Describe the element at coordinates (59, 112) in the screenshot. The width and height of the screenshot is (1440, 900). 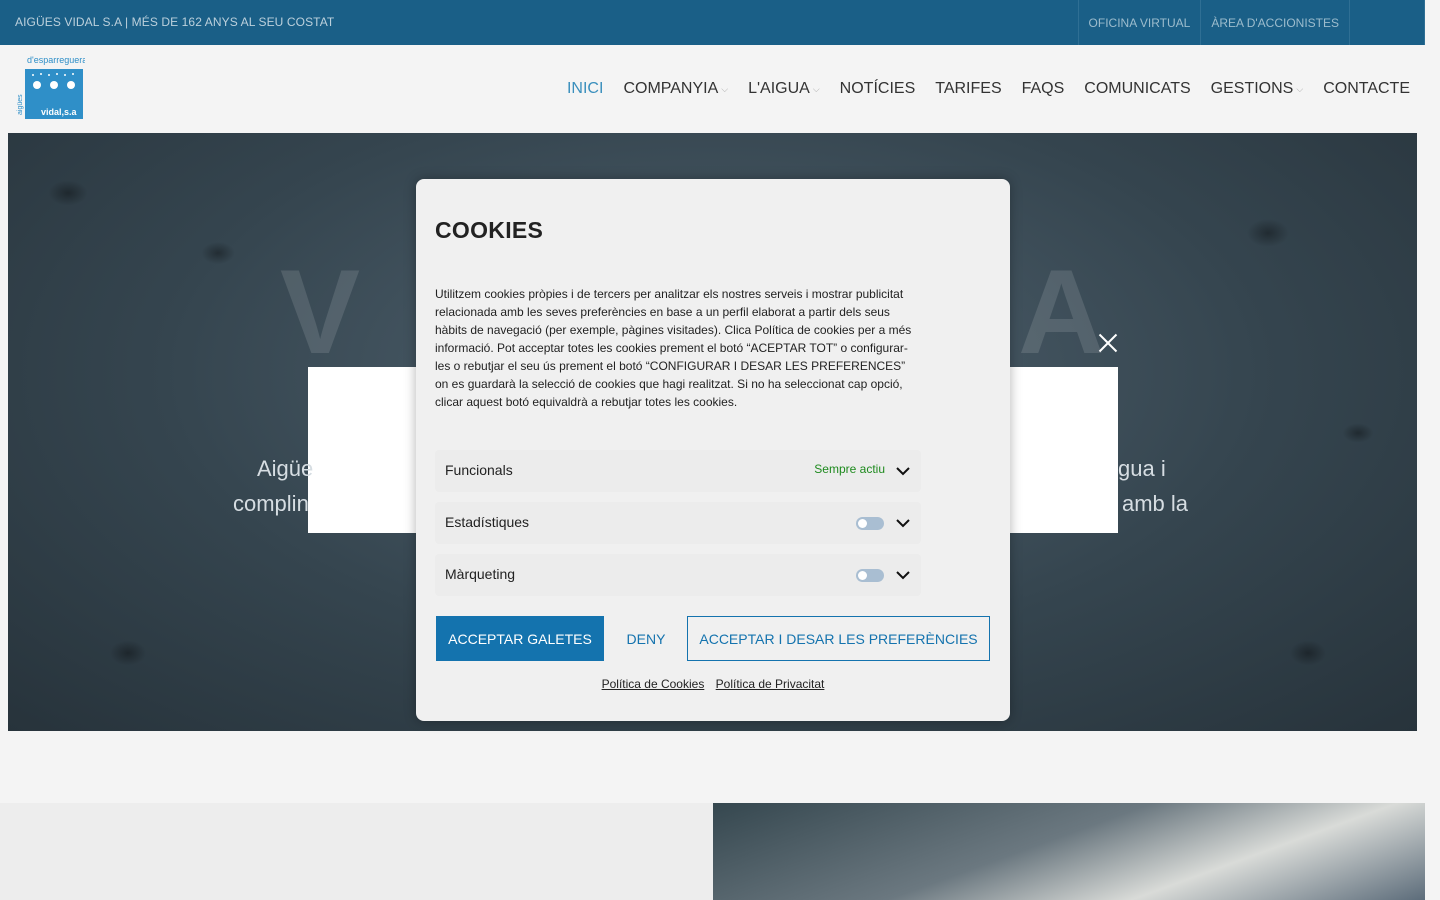
I see `svg-text: vidal,s.a` at that location.